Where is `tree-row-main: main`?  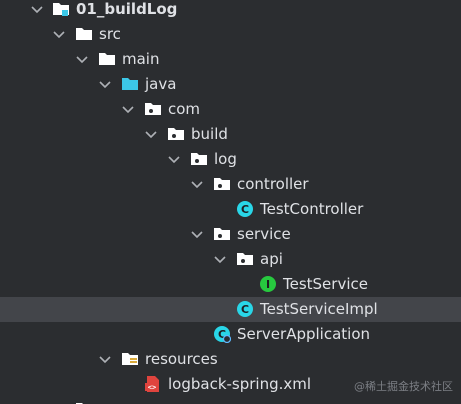
tree-row-main: main is located at coordinates (230, 59).